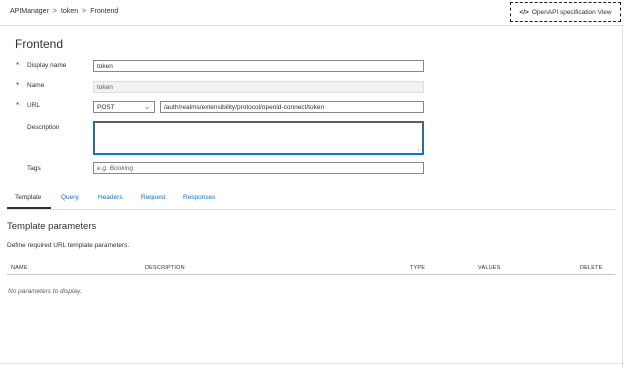  Describe the element at coordinates (19, 268) in the screenshot. I see `column-header-name: NAME` at that location.